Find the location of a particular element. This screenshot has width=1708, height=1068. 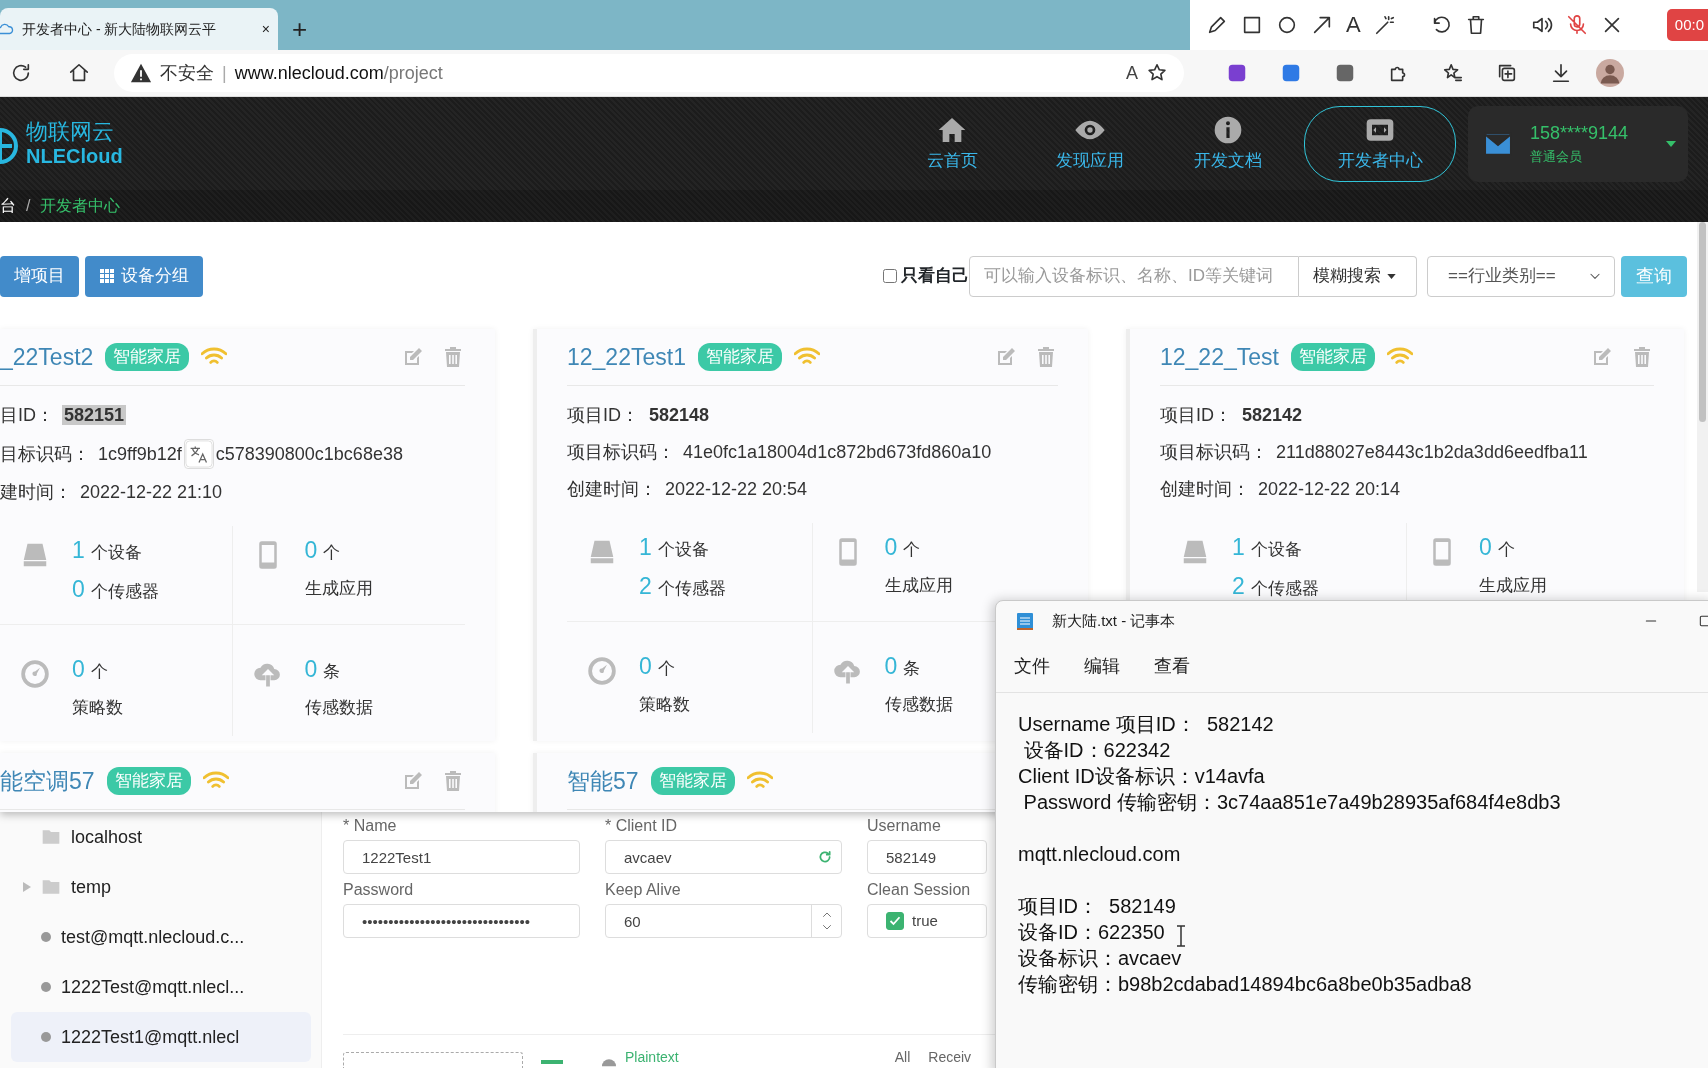

field-label: Clean Session is located at coordinates (919, 890).